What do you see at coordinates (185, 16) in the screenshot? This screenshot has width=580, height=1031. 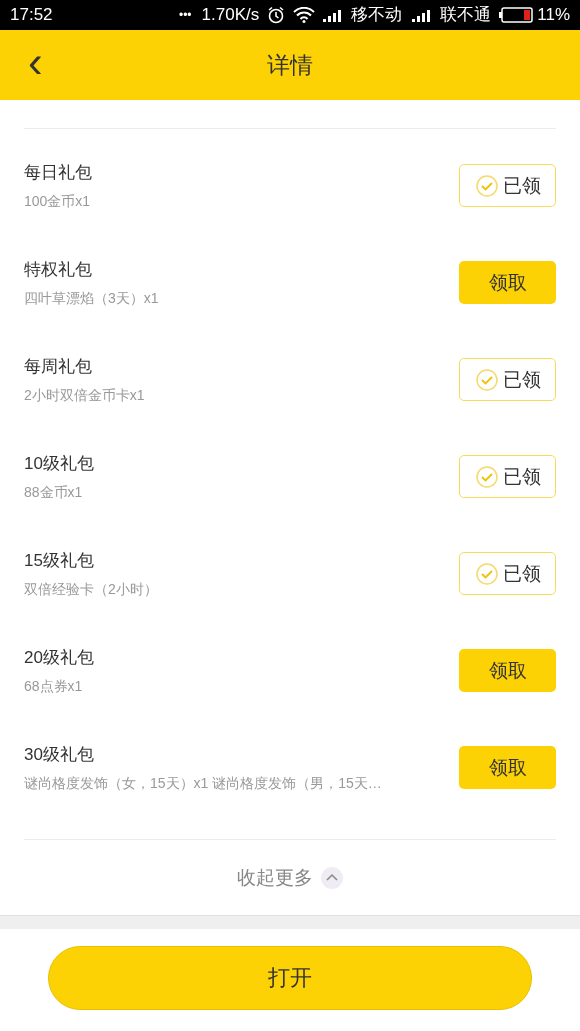 I see `more-dots: •••` at bounding box center [185, 16].